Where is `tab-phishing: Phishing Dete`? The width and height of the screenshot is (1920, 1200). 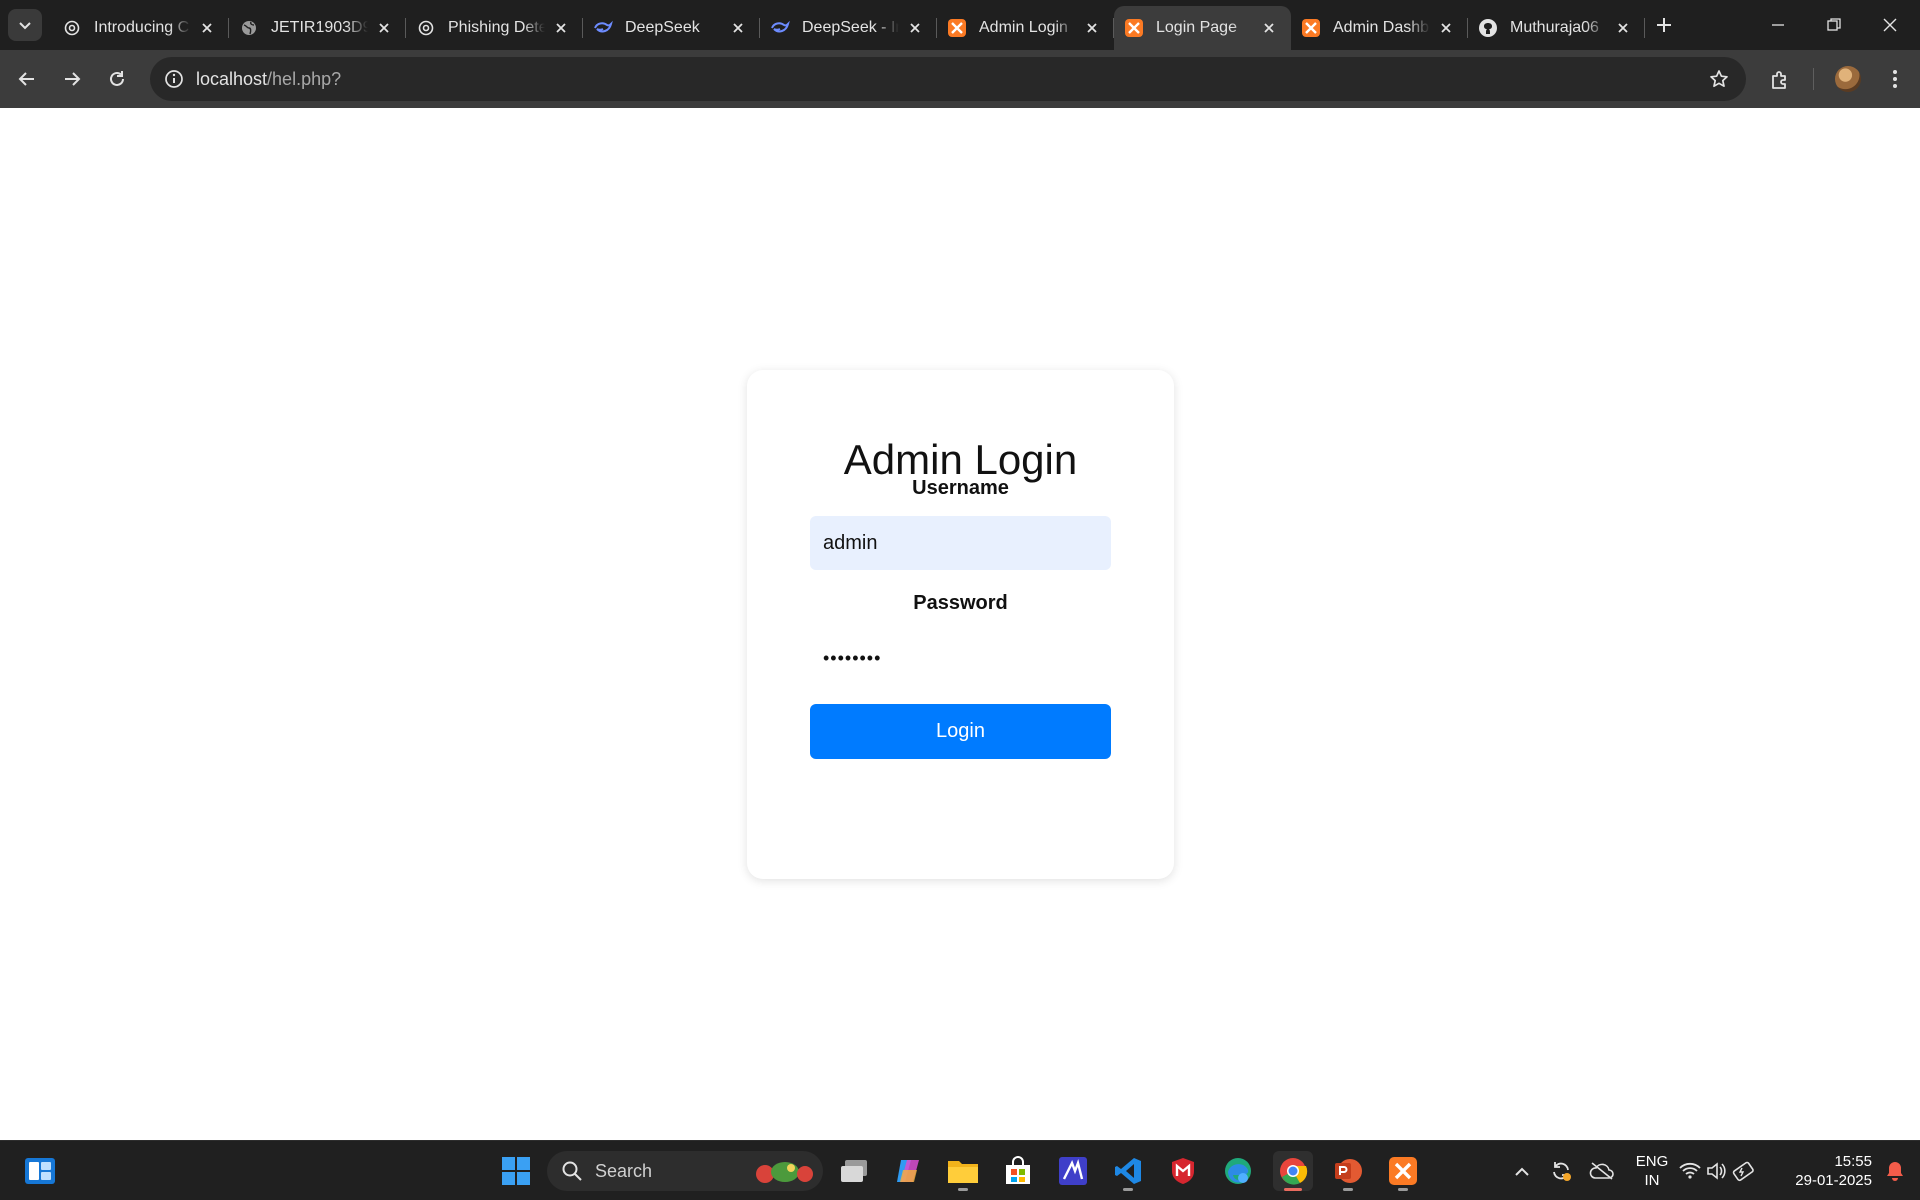
tab-phishing: Phishing Dete is located at coordinates (494, 28).